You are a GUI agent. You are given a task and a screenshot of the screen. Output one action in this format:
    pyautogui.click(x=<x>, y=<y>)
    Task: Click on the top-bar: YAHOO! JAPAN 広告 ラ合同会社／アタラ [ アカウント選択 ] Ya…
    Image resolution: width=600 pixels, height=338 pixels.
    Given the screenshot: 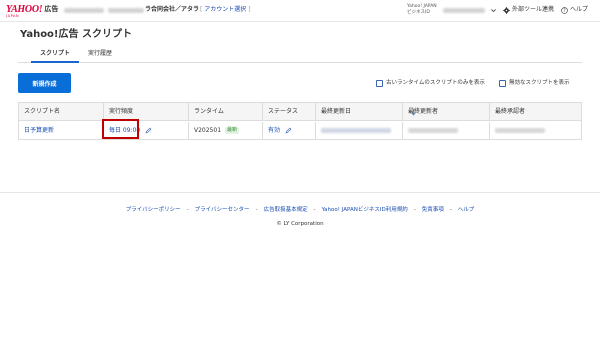 What is the action you would take?
    pyautogui.click(x=300, y=11)
    